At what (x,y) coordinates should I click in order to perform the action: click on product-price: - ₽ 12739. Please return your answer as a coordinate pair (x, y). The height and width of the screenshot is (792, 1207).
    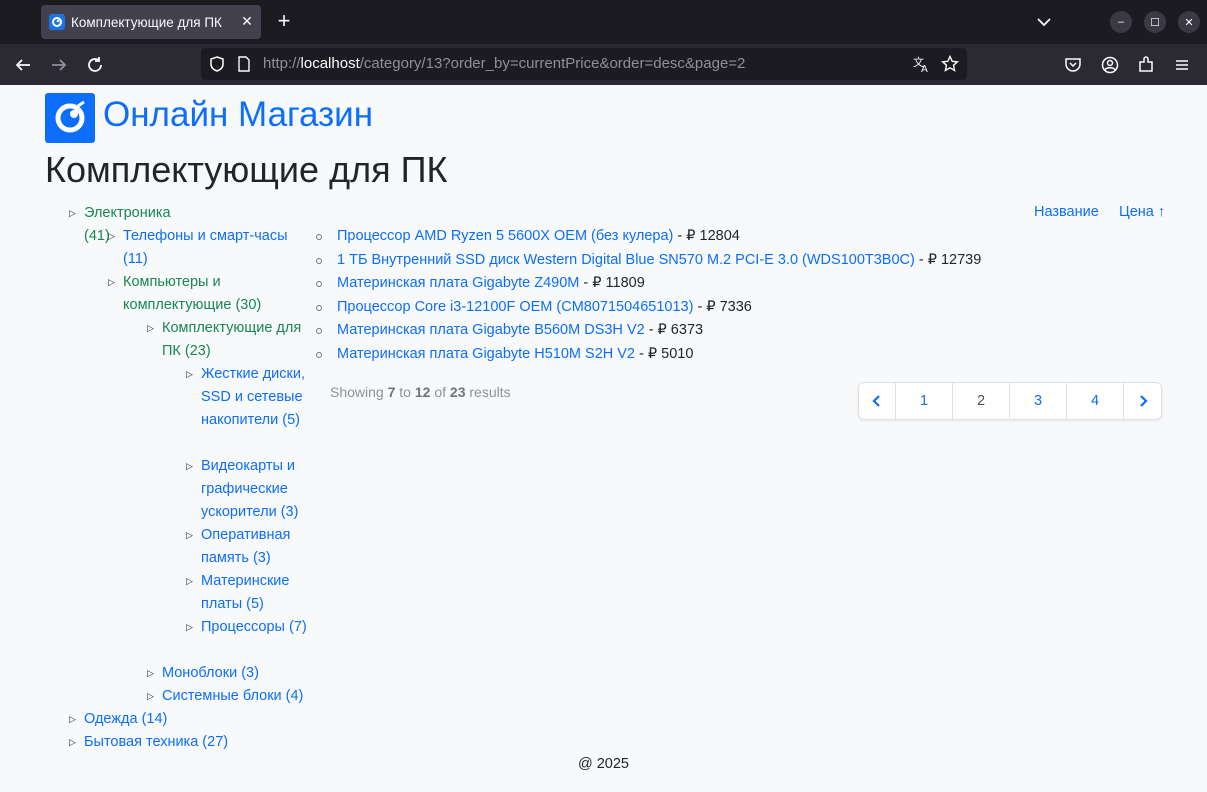
    Looking at the image, I should click on (948, 259).